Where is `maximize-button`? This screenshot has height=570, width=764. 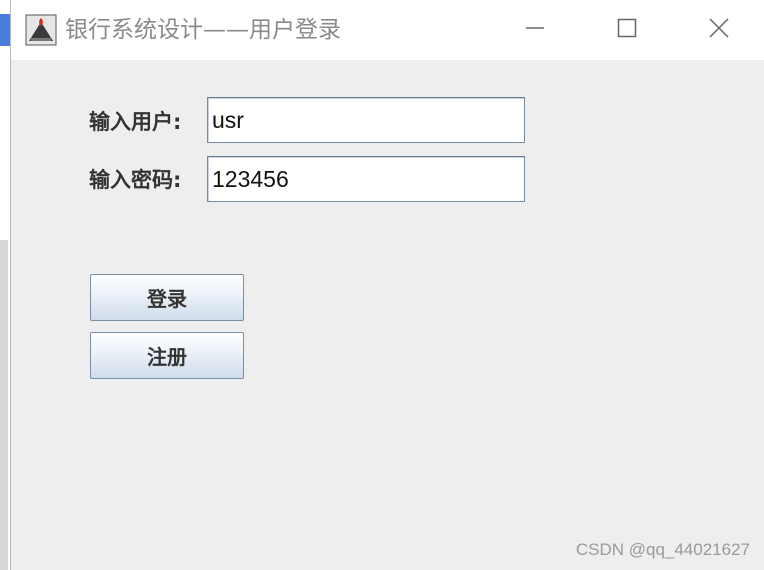
maximize-button is located at coordinates (627, 30).